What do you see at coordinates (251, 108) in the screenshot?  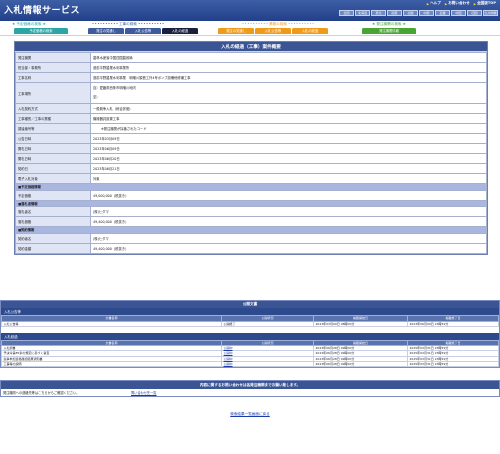 I see `table-row: 入札契約方式 一般競争入札（総合評価）` at bounding box center [251, 108].